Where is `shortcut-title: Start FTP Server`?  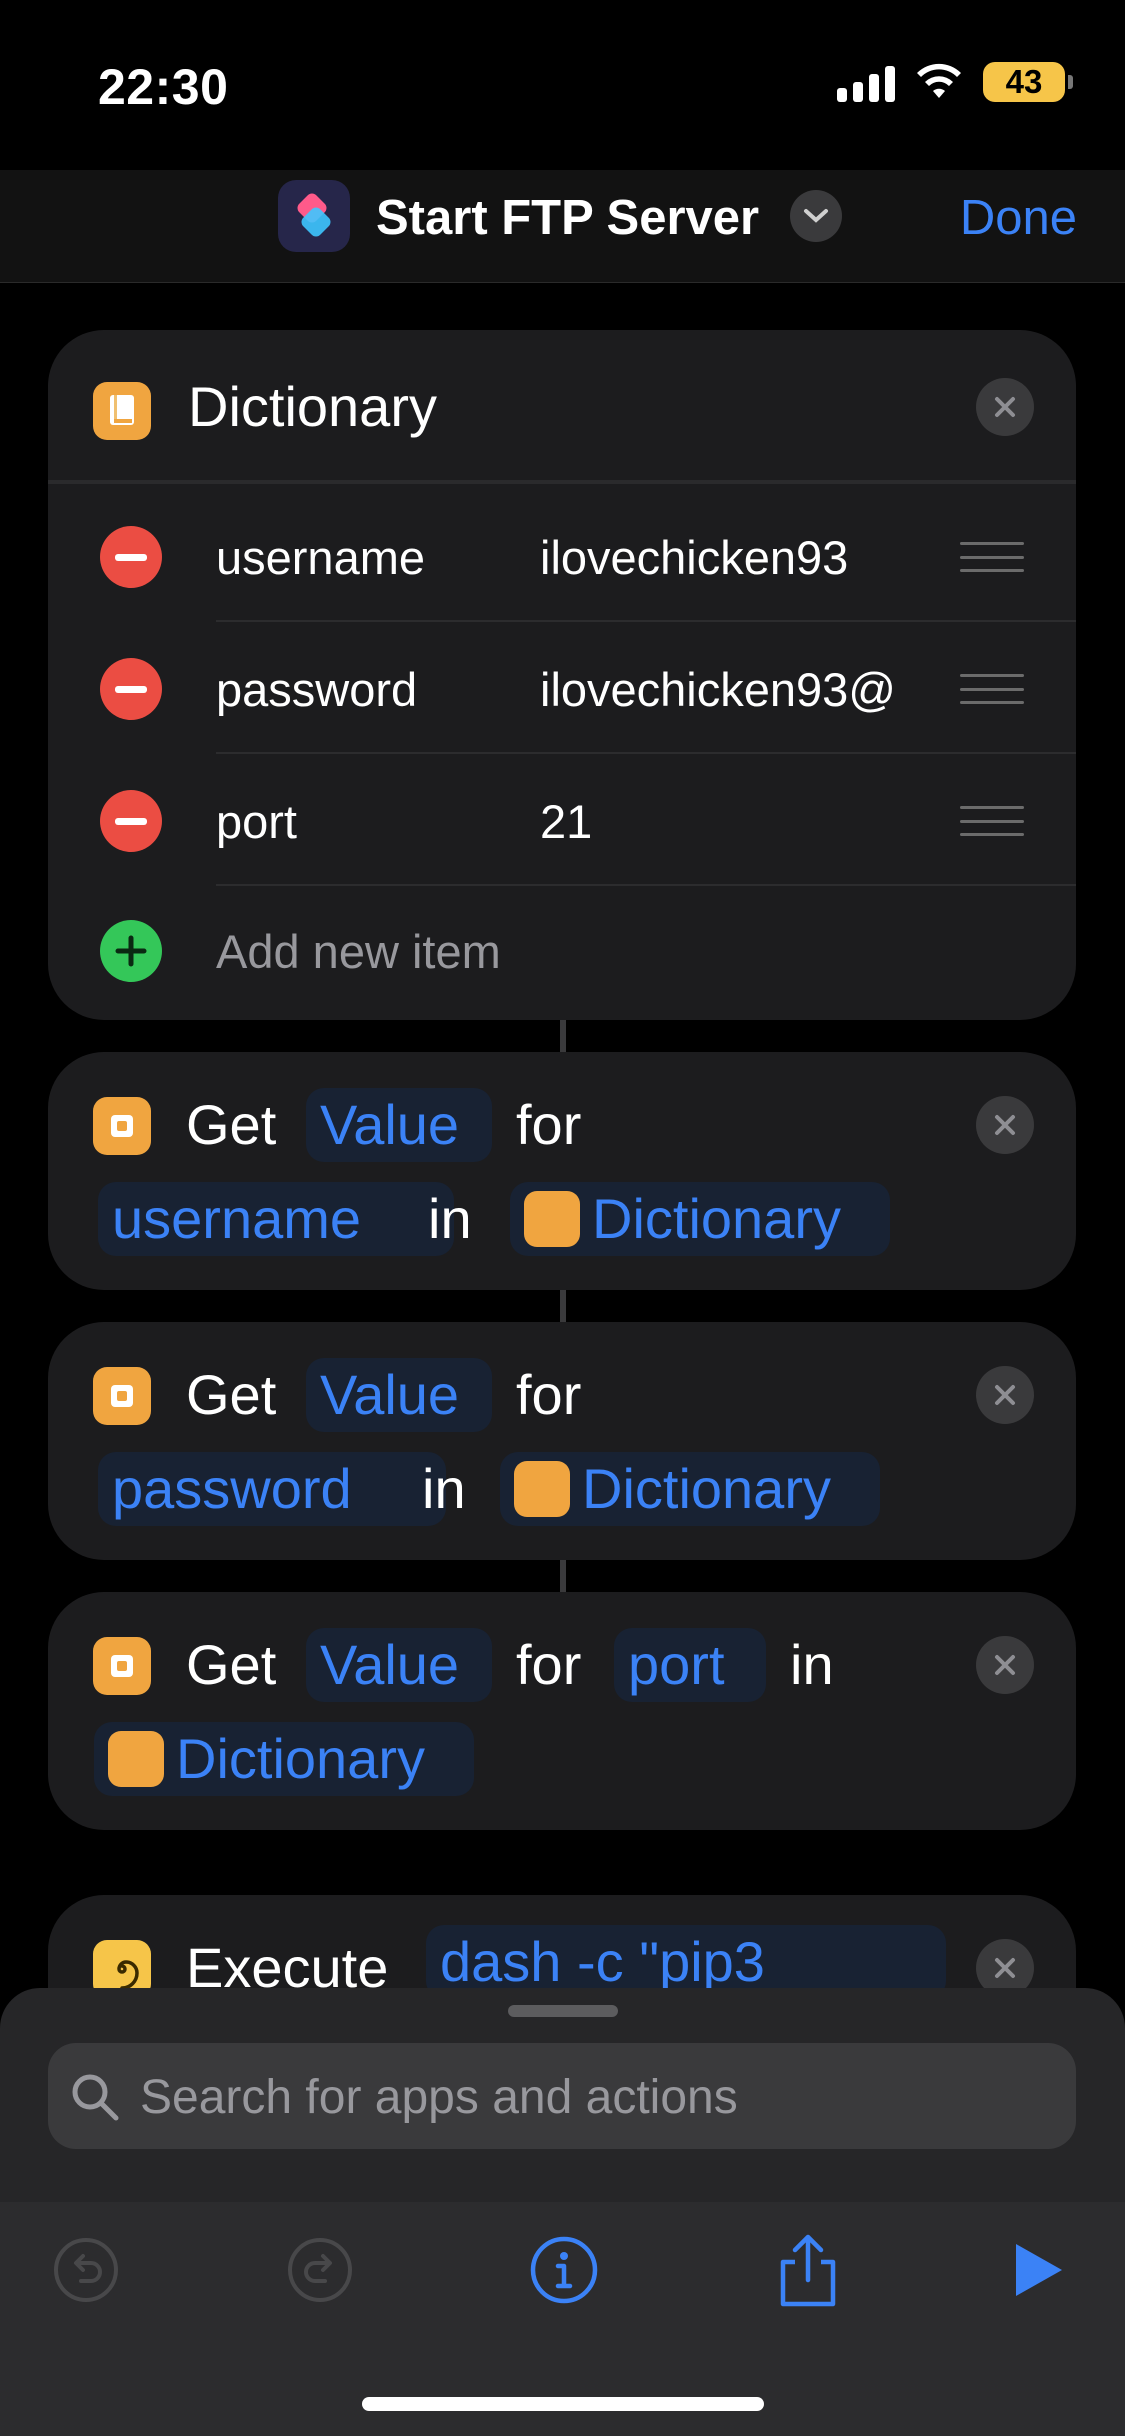
shortcut-title: Start FTP Server is located at coordinates (567, 218).